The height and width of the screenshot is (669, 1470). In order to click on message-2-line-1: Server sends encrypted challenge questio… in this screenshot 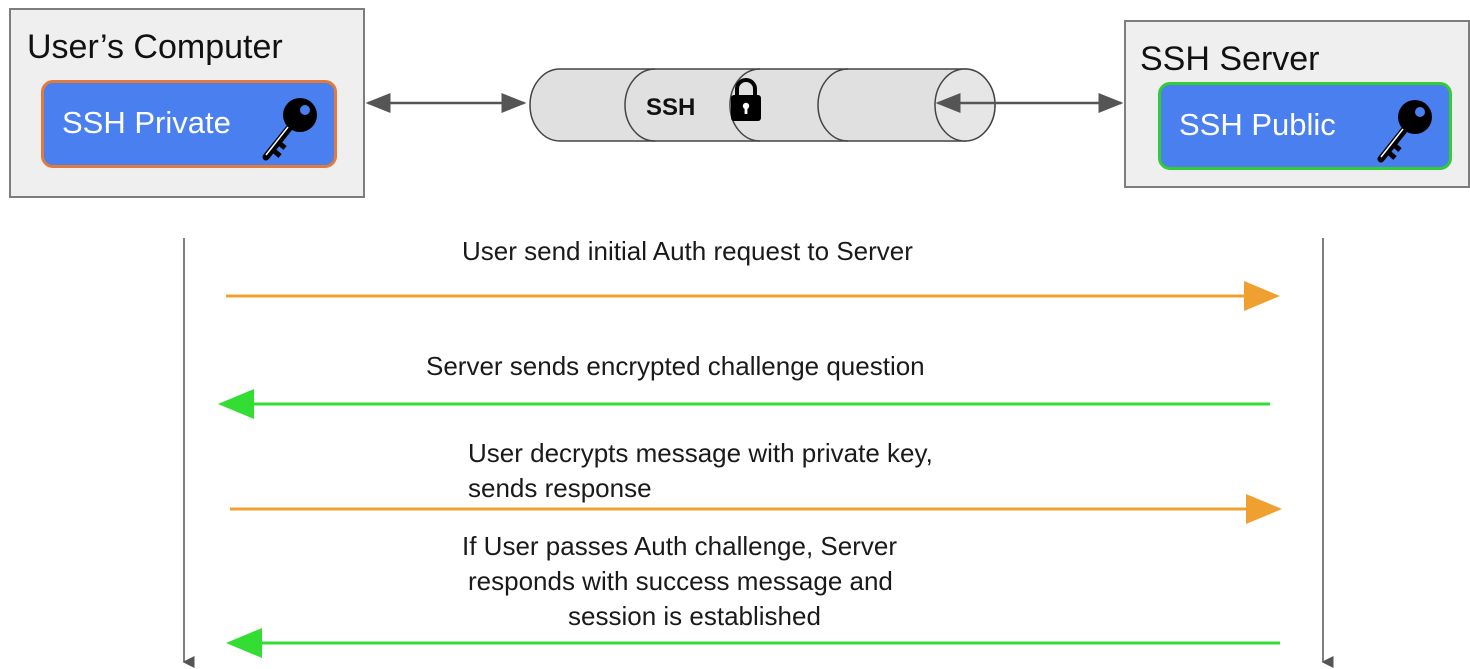, I will do `click(675, 366)`.